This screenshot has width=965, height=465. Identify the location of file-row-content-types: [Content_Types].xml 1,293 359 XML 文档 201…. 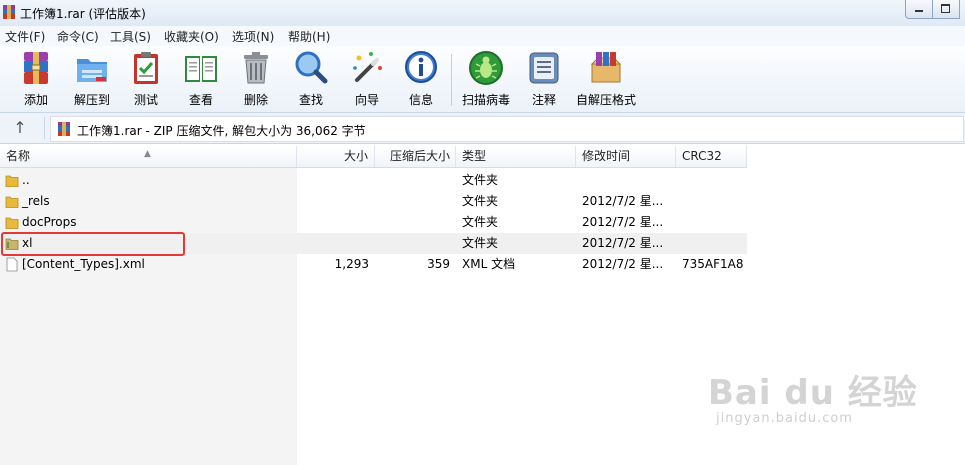
(373, 264).